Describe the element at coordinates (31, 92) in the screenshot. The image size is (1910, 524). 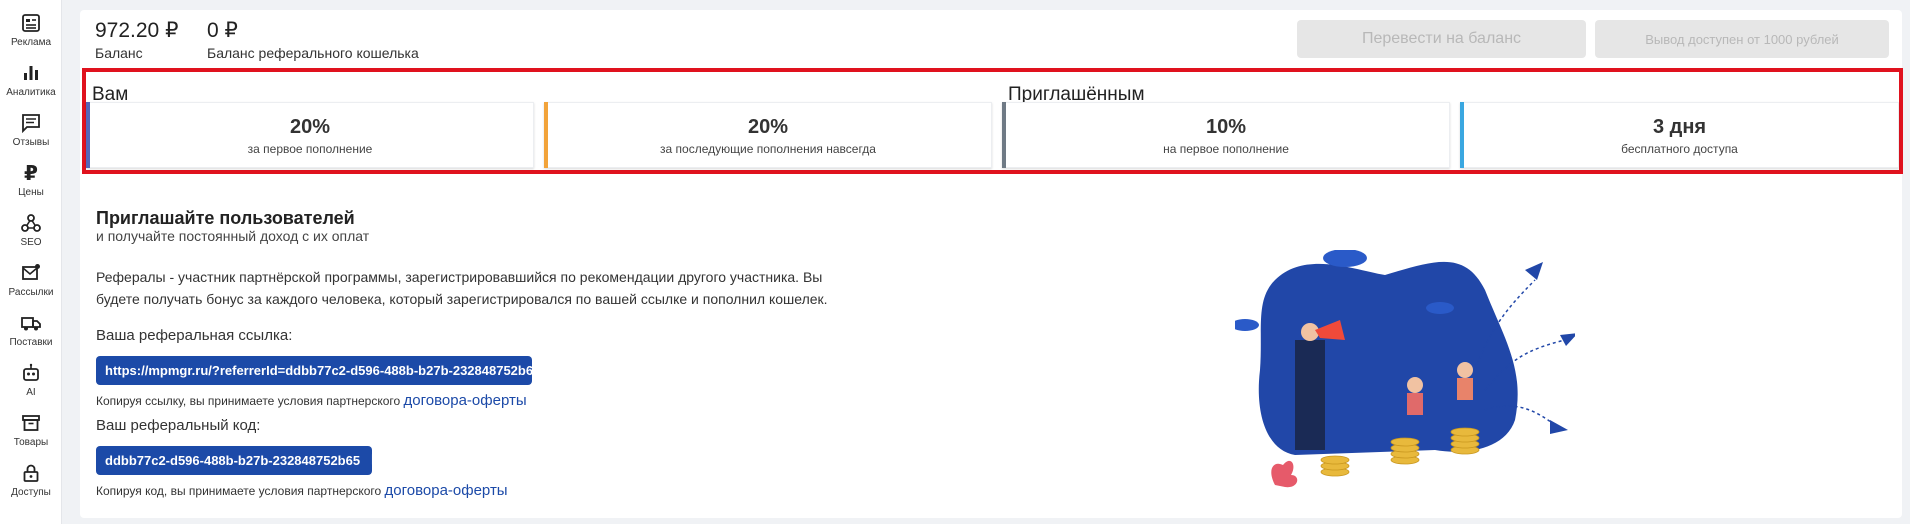
I see `sidebar-item-label: Аналитика` at that location.